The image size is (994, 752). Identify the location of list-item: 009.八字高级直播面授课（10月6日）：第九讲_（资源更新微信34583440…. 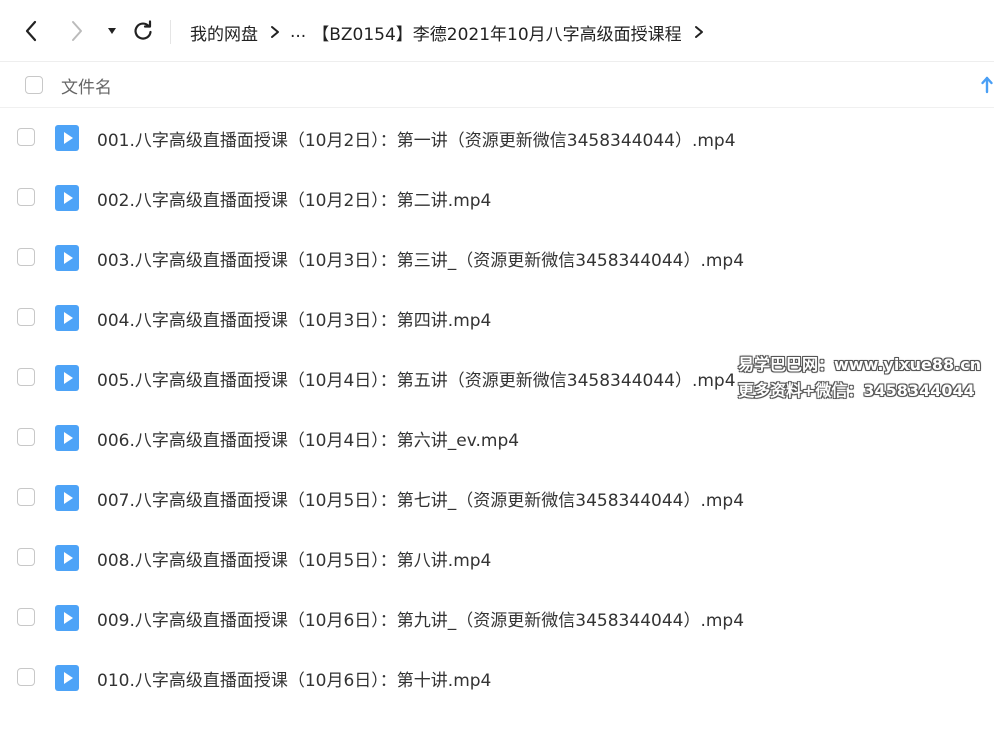
(497, 618).